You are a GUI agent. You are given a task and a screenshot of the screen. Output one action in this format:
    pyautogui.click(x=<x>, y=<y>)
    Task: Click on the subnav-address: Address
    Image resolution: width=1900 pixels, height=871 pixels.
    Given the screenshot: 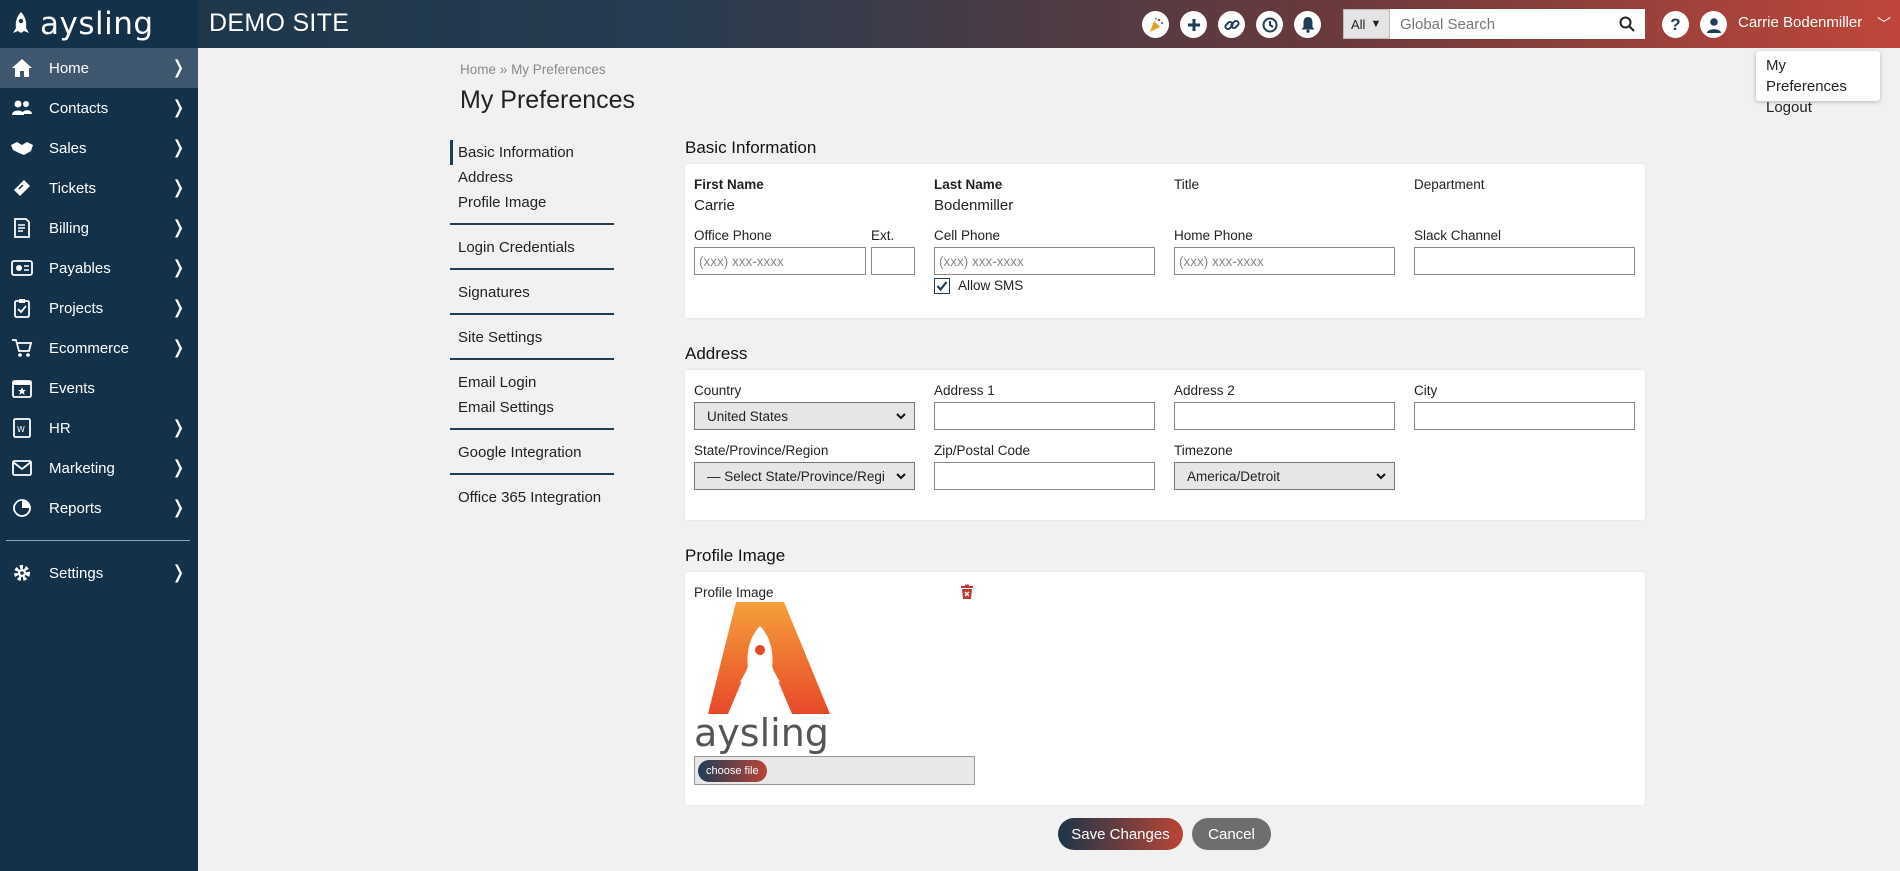 What is the action you would take?
    pyautogui.click(x=532, y=177)
    